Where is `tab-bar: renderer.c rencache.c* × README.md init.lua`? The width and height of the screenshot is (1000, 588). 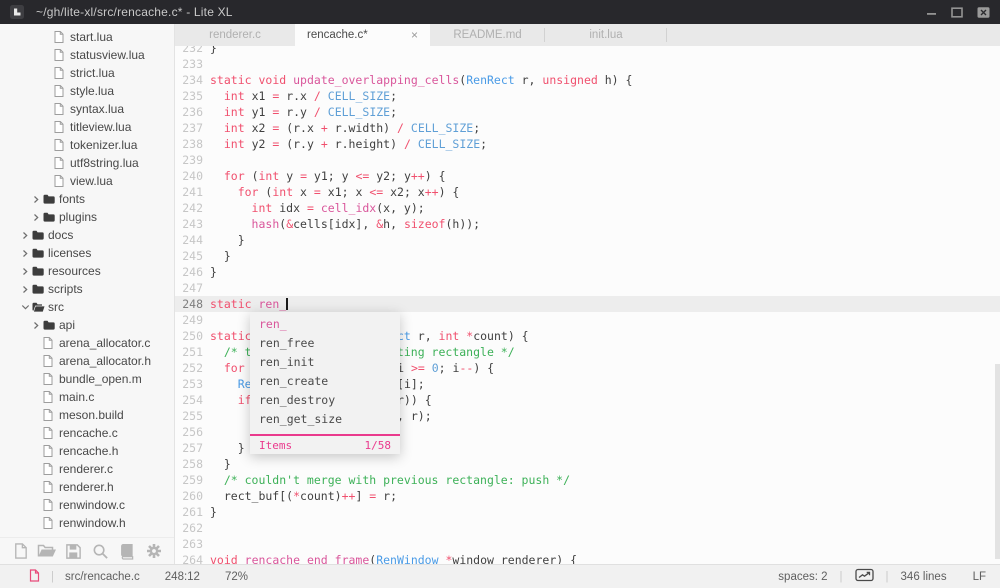
tab-bar: renderer.c rencache.c* × README.md init.lua is located at coordinates (587, 35).